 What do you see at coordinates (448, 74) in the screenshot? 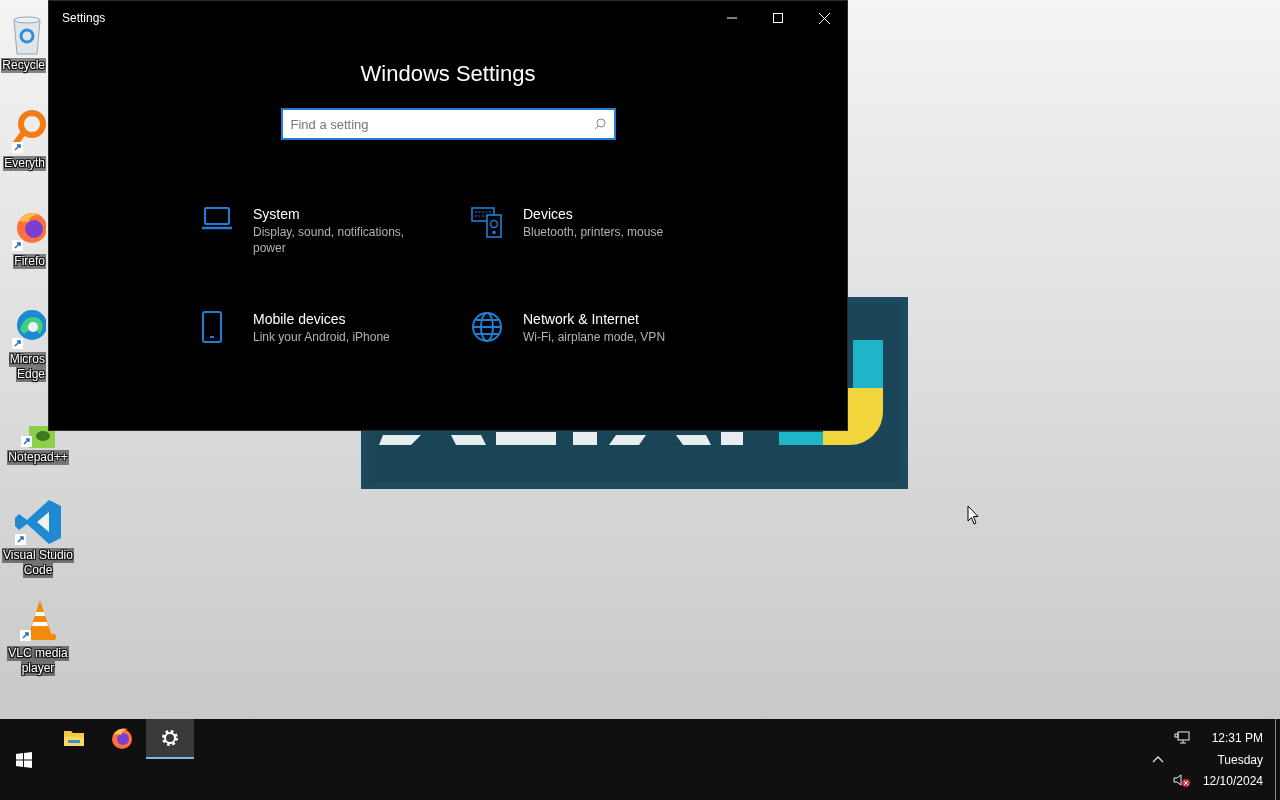
I see `page-heading: Windows Settings` at bounding box center [448, 74].